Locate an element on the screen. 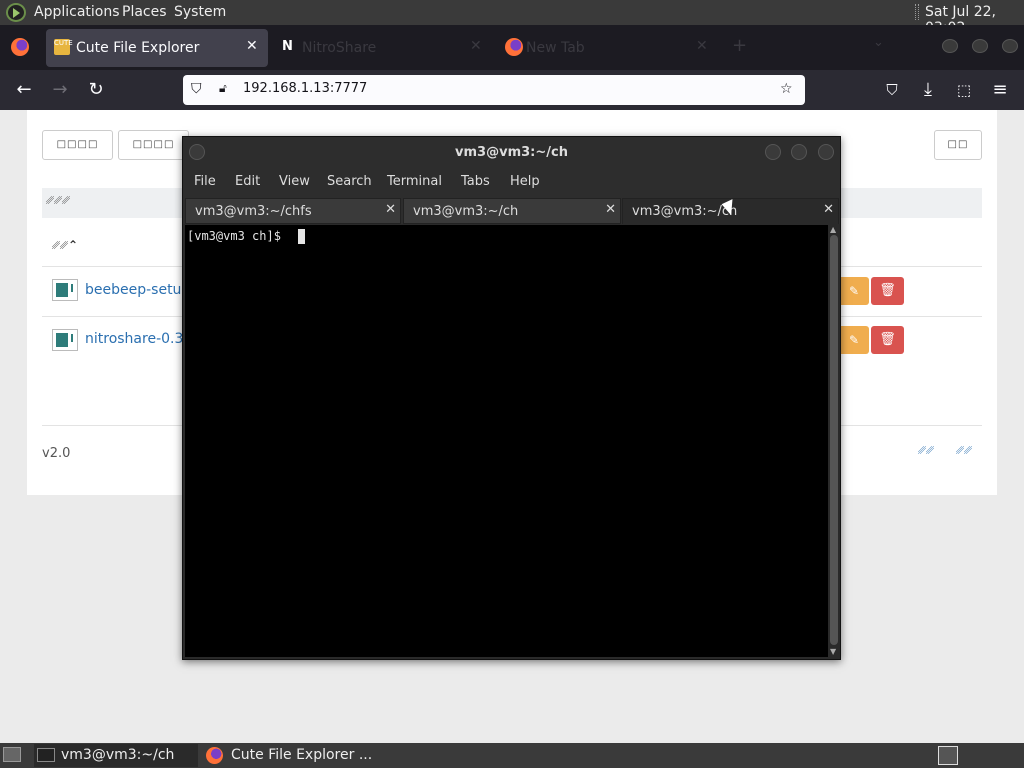 The height and width of the screenshot is (768, 1024). url-bar: ⛉ 🔓︎ 192.168.1.13:7777 ☆ is located at coordinates (494, 90).